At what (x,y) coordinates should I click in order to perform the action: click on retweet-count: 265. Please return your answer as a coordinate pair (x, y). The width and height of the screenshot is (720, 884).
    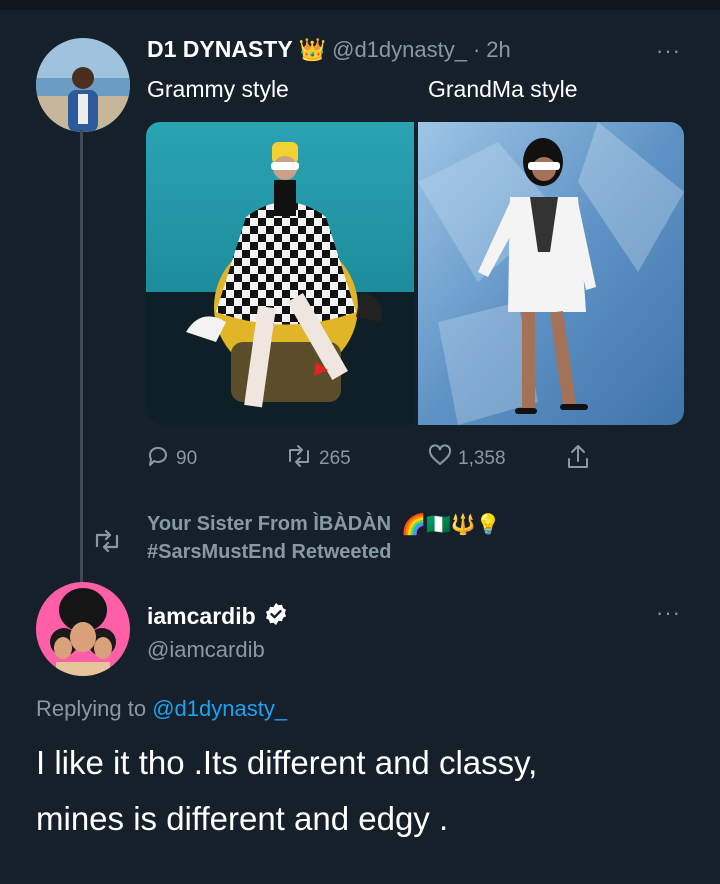
    Looking at the image, I should click on (335, 458).